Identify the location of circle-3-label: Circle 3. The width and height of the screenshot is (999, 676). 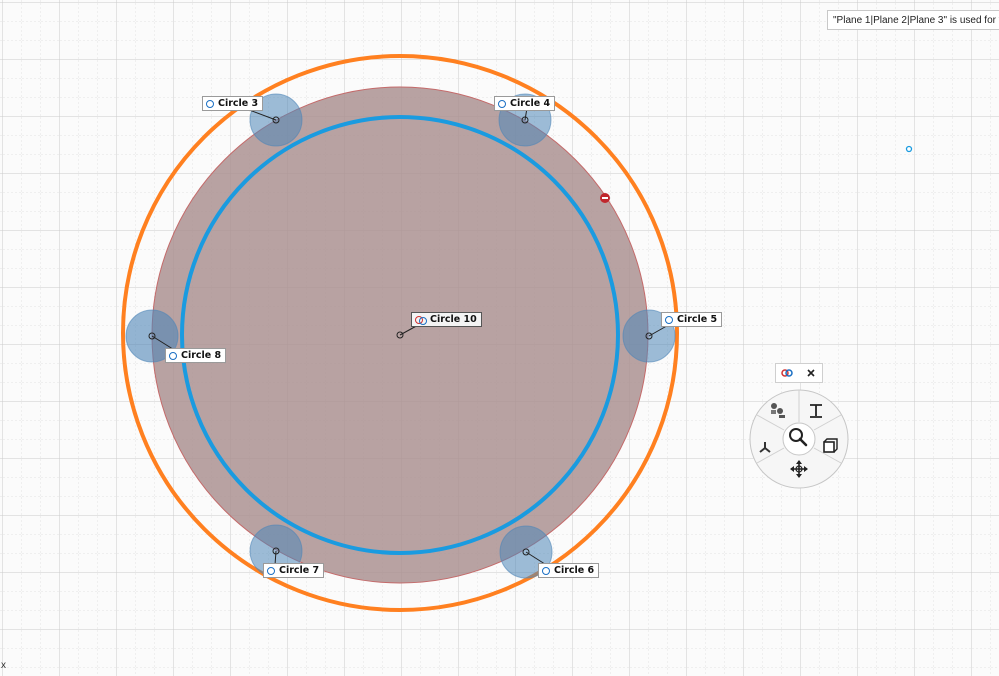
(233, 103).